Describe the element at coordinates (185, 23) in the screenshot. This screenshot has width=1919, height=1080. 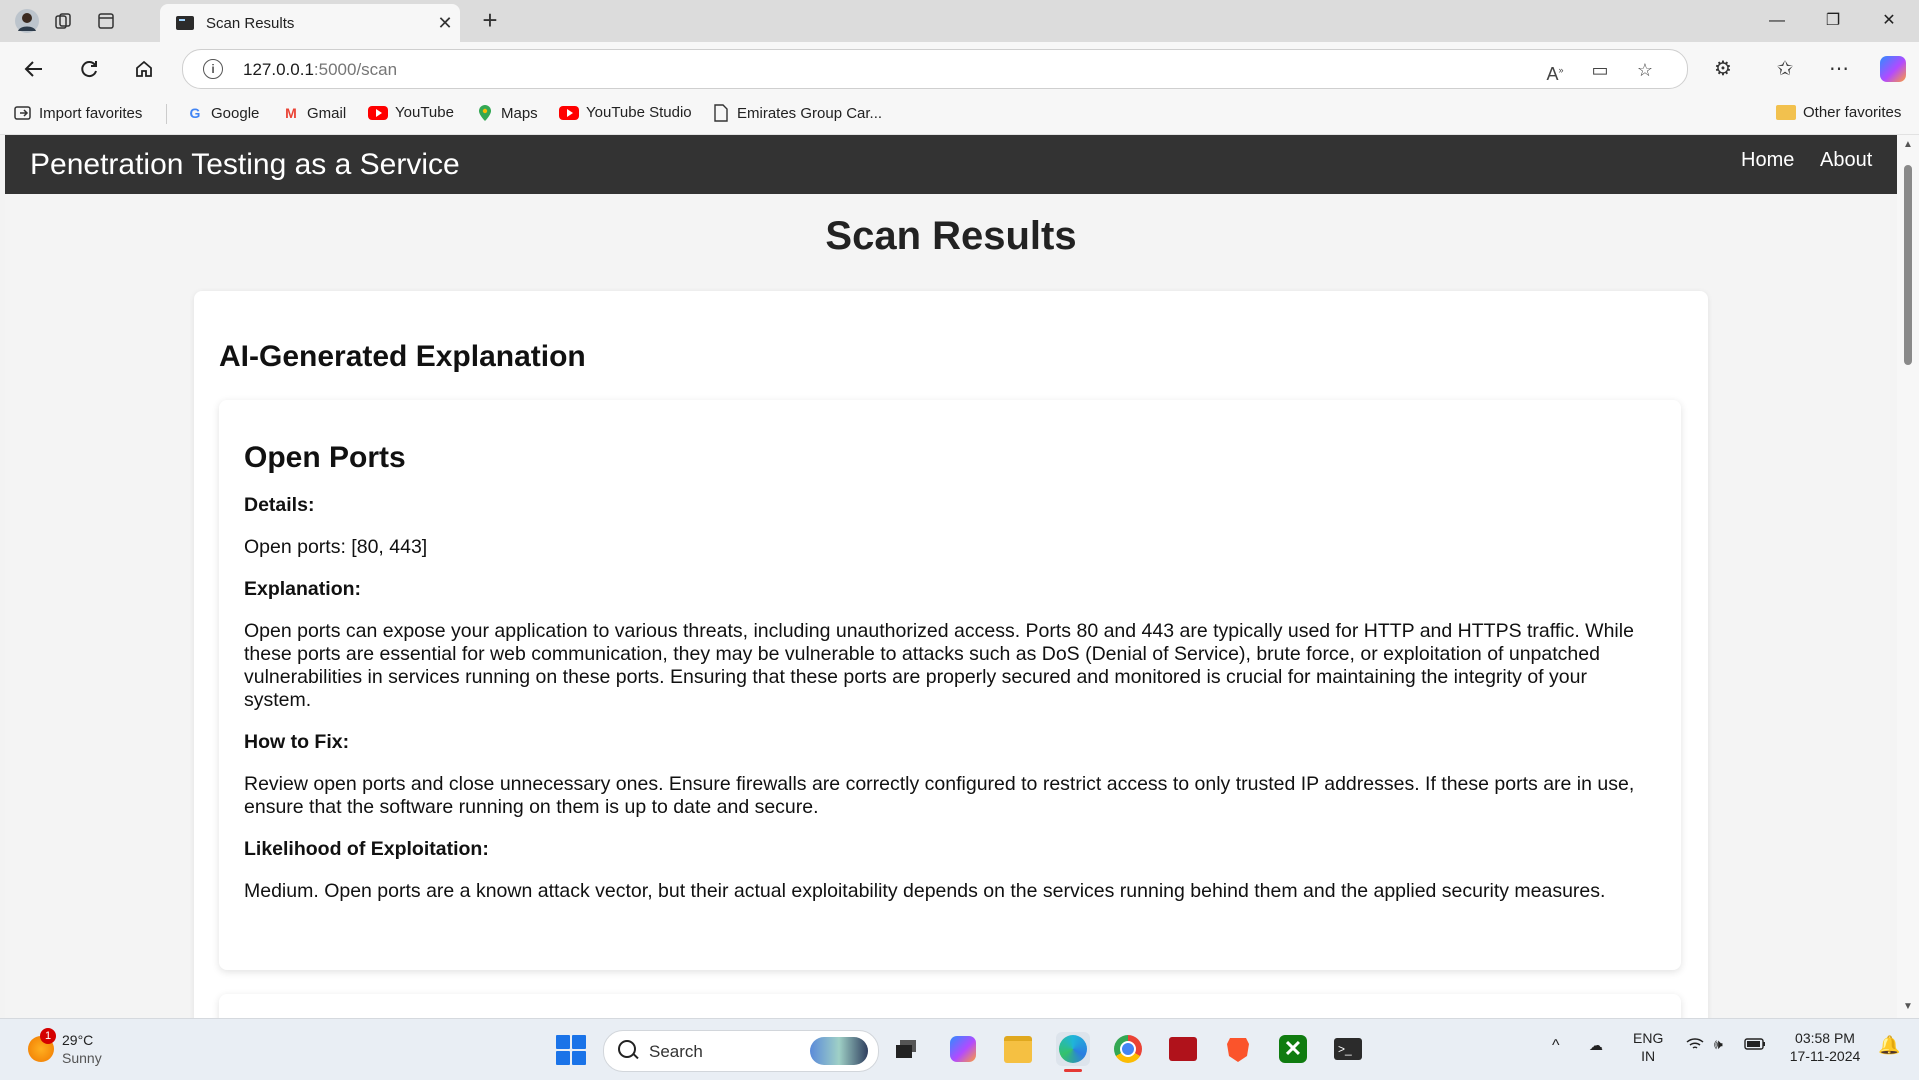
I see `terminal-favicon-icon` at that location.